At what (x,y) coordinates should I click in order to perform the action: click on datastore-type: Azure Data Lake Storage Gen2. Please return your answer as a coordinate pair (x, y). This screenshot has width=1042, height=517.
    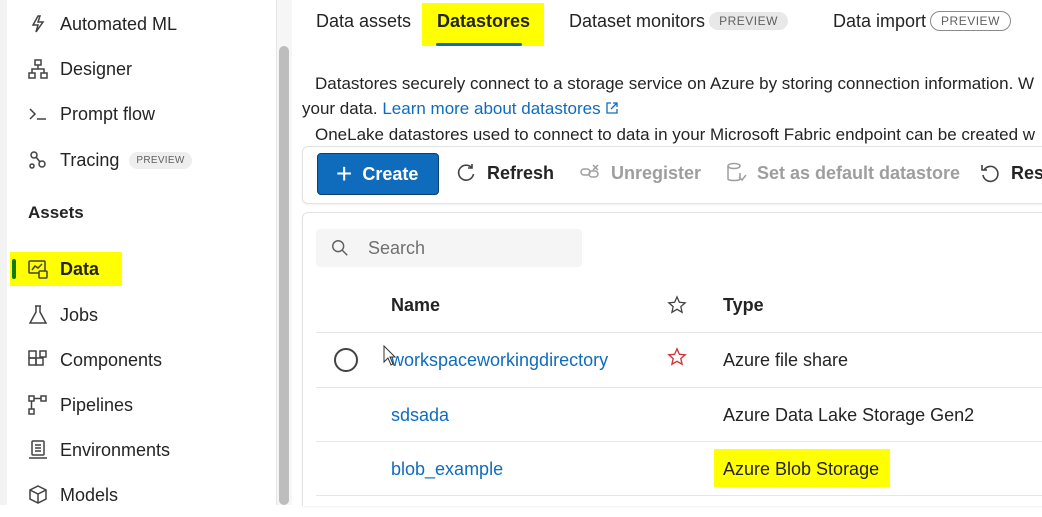
    Looking at the image, I should click on (849, 415).